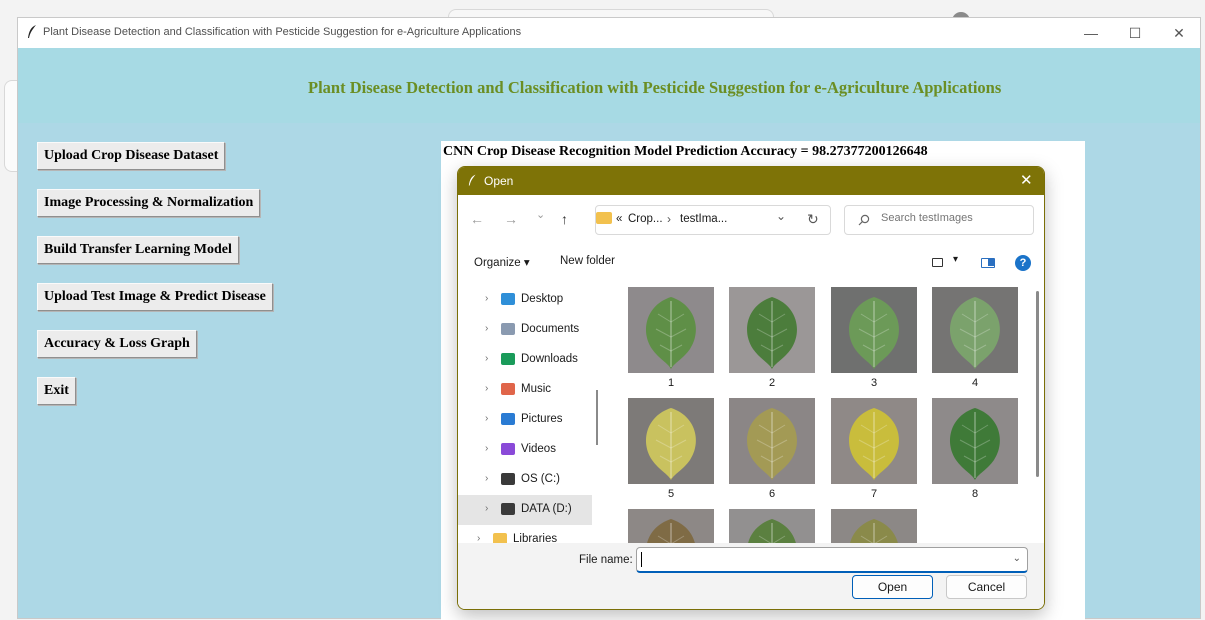 This screenshot has width=1205, height=620. Describe the element at coordinates (874, 383) in the screenshot. I see `file-name: 3` at that location.